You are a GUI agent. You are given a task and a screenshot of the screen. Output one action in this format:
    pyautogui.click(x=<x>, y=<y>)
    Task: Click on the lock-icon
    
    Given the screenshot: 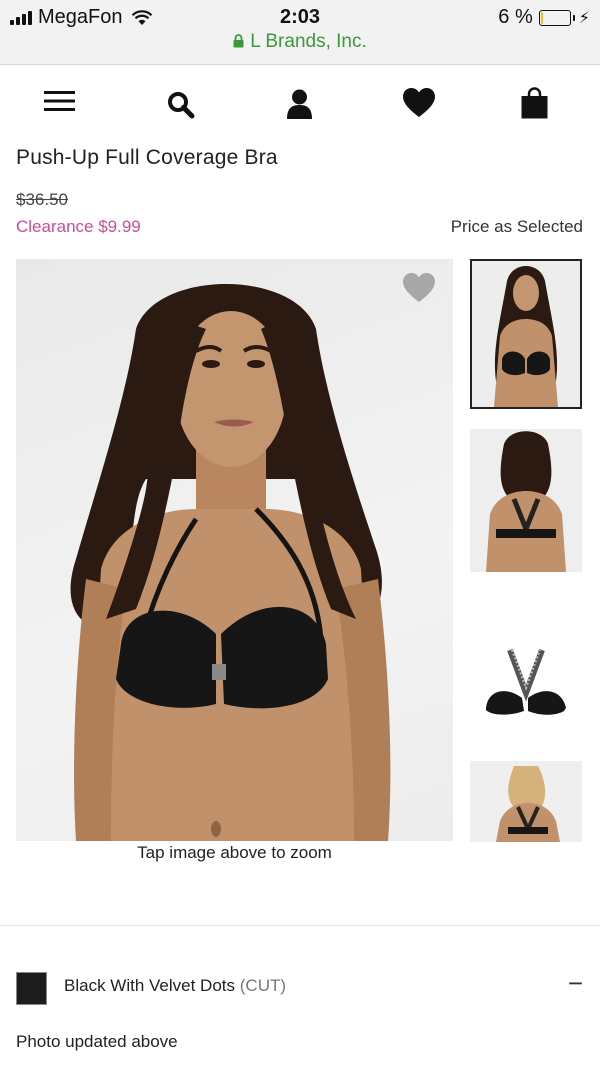 What is the action you would take?
    pyautogui.click(x=238, y=41)
    